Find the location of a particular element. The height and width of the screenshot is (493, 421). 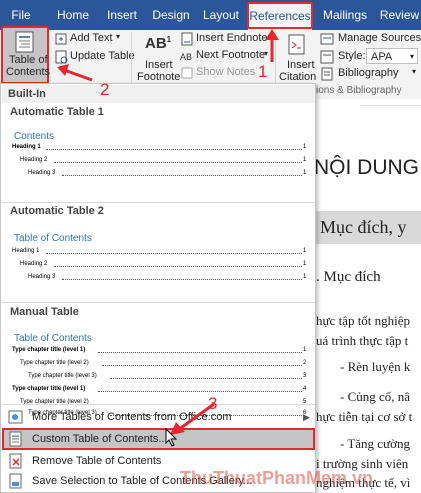

bibliography-label: Bibliography is located at coordinates (368, 73).